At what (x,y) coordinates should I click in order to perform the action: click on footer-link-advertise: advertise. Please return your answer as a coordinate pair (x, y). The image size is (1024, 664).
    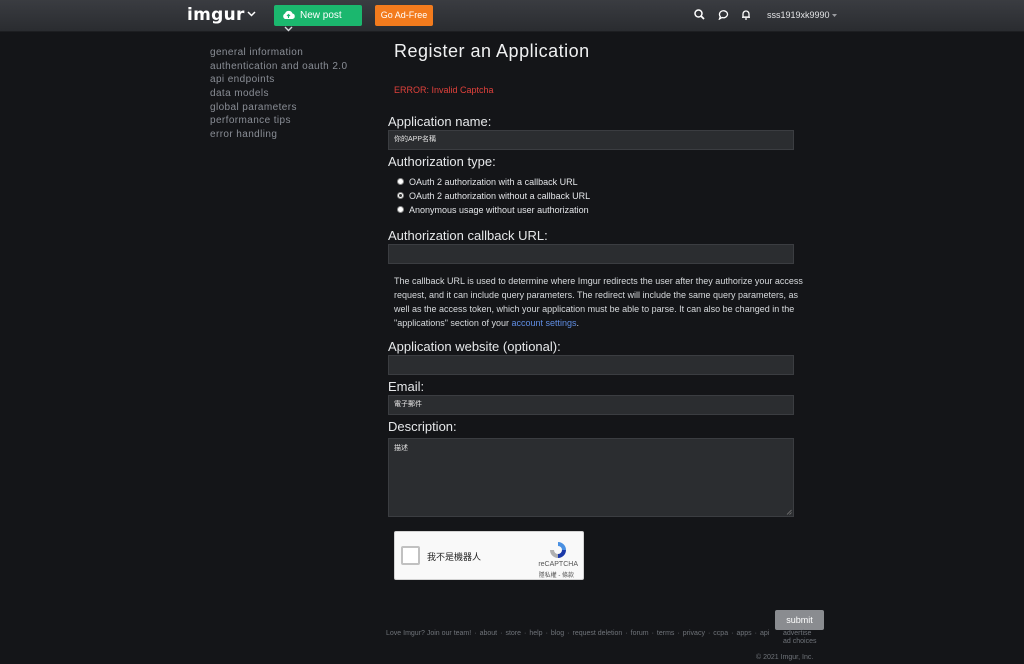
    Looking at the image, I should click on (799, 634).